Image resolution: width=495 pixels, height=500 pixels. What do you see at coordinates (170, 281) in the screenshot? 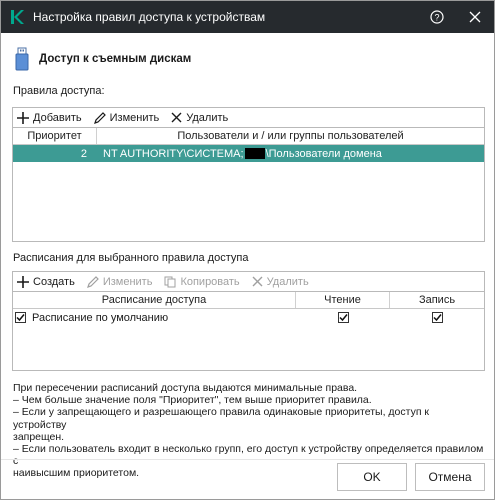
I see `copy-icon` at bounding box center [170, 281].